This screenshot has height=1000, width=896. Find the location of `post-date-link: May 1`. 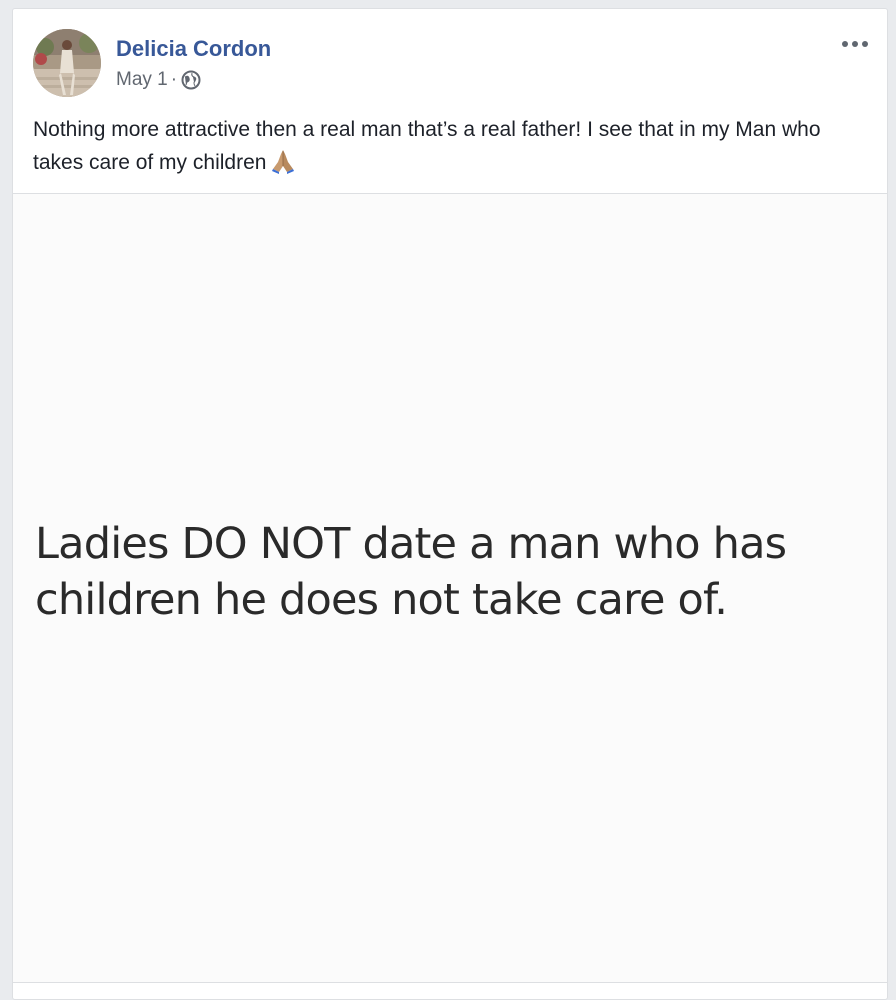

post-date-link: May 1 is located at coordinates (142, 80).